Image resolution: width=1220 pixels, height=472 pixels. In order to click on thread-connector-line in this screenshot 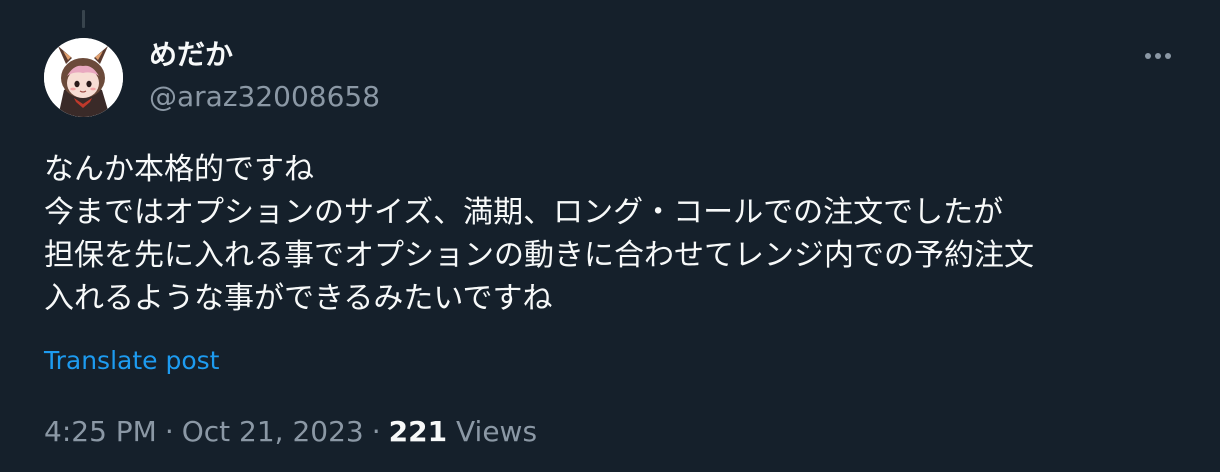, I will do `click(83, 19)`.